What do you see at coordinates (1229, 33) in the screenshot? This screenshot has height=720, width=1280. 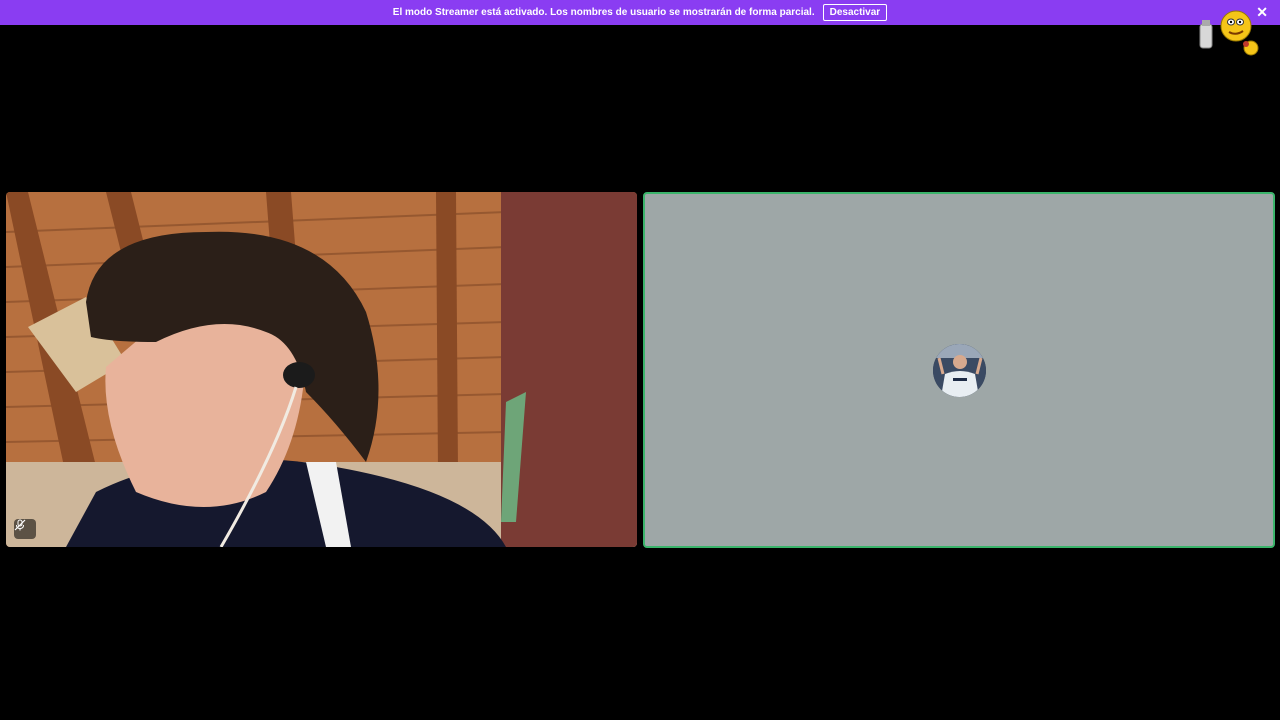 I see `sticker-emoji-icon` at bounding box center [1229, 33].